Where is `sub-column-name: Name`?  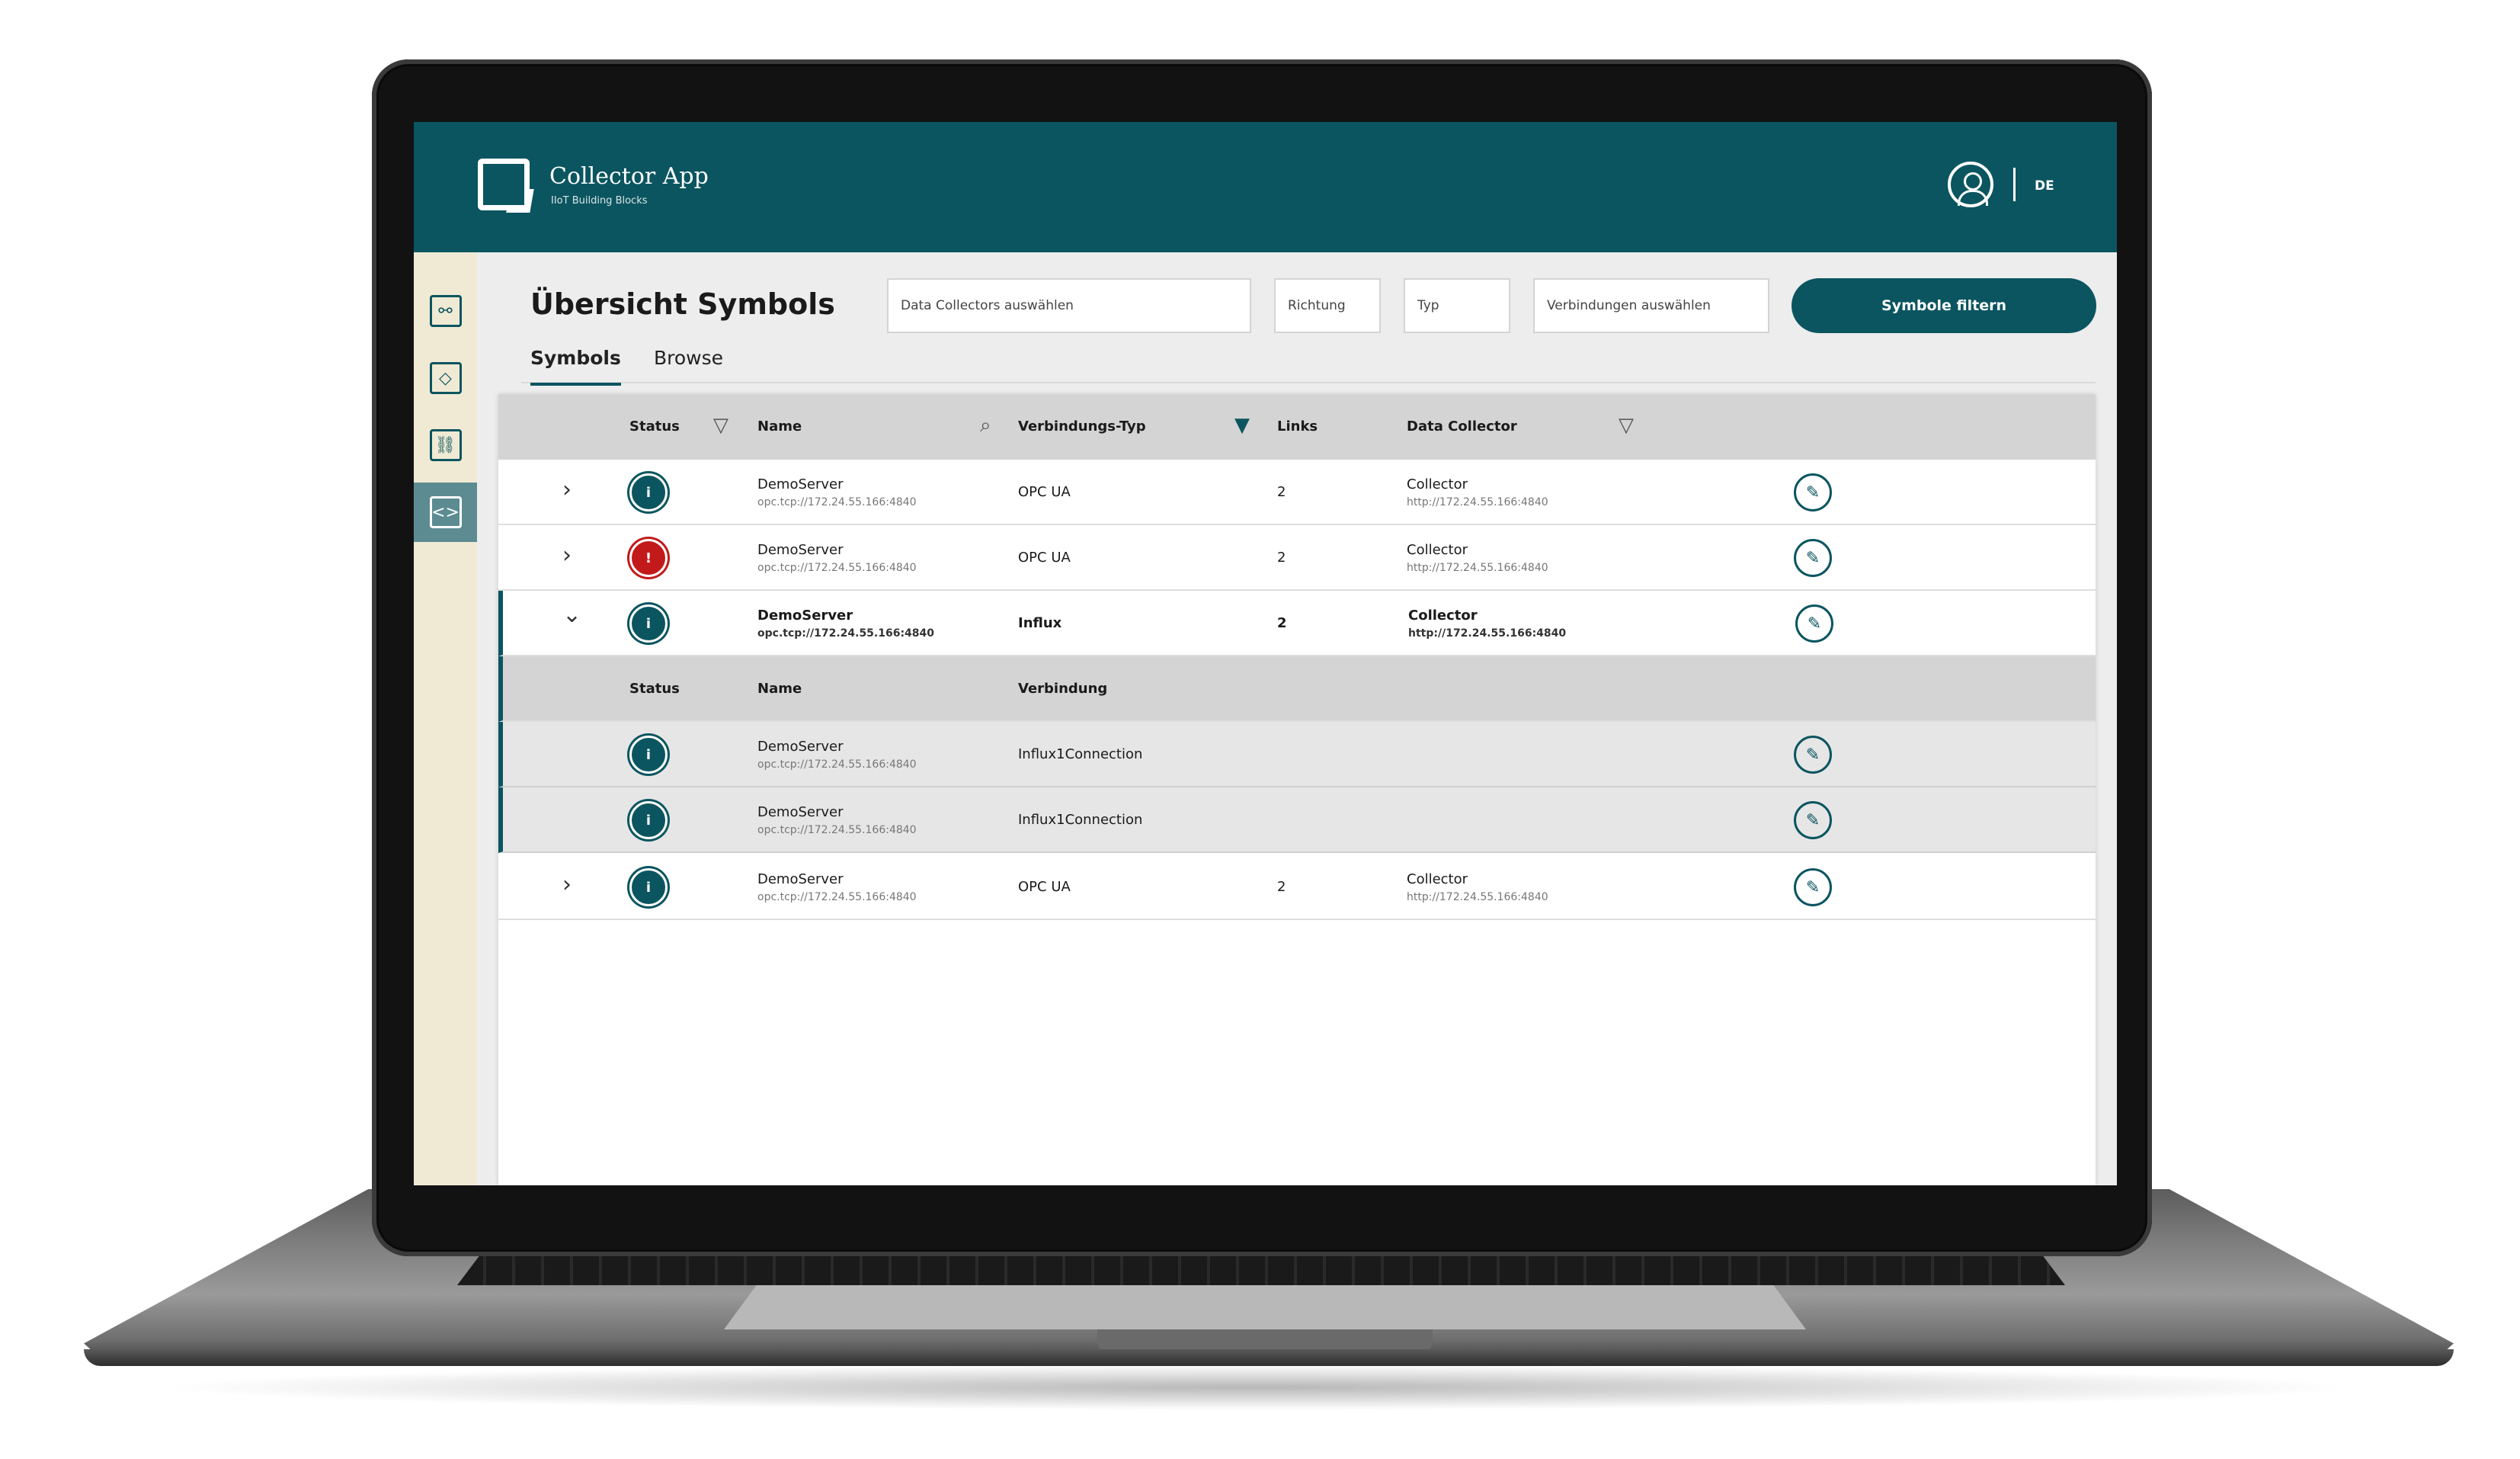
sub-column-name: Name is located at coordinates (779, 689).